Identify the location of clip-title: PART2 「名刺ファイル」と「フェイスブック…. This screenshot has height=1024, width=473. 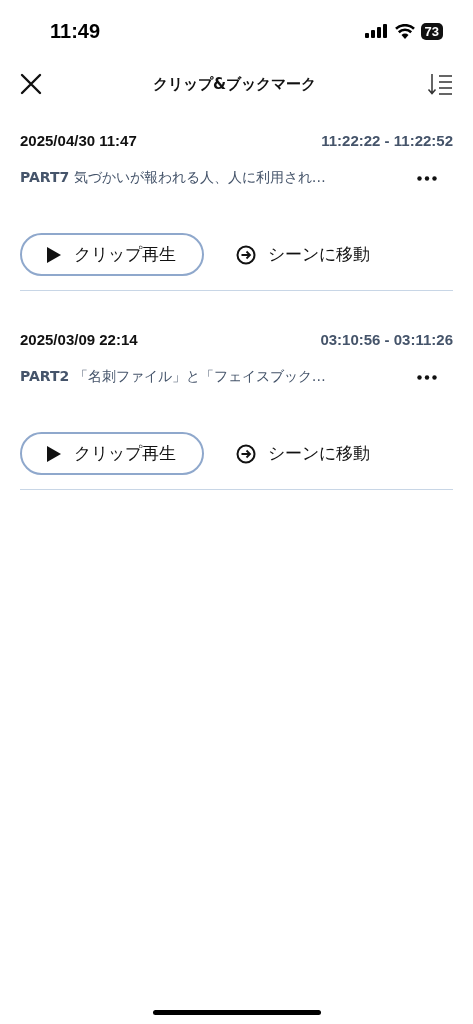
(173, 377).